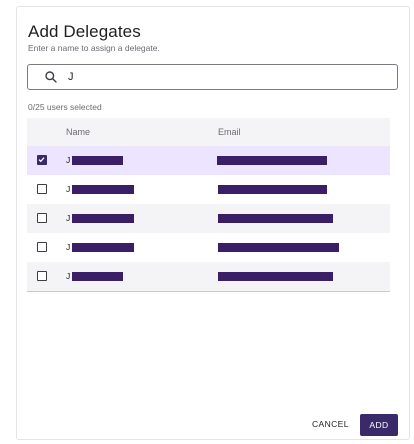 This screenshot has height=444, width=414. I want to click on column-header-name: Name, so click(78, 132).